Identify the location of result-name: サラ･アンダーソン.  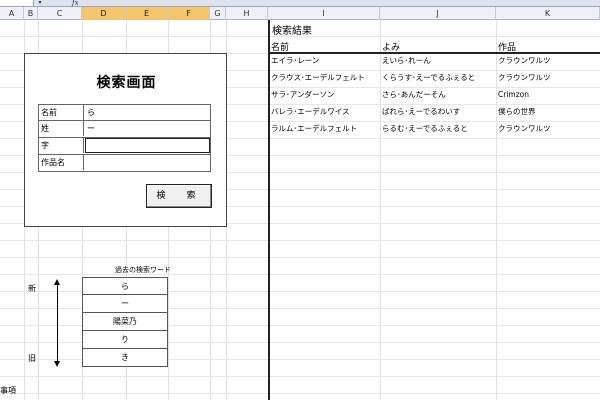
(302, 95).